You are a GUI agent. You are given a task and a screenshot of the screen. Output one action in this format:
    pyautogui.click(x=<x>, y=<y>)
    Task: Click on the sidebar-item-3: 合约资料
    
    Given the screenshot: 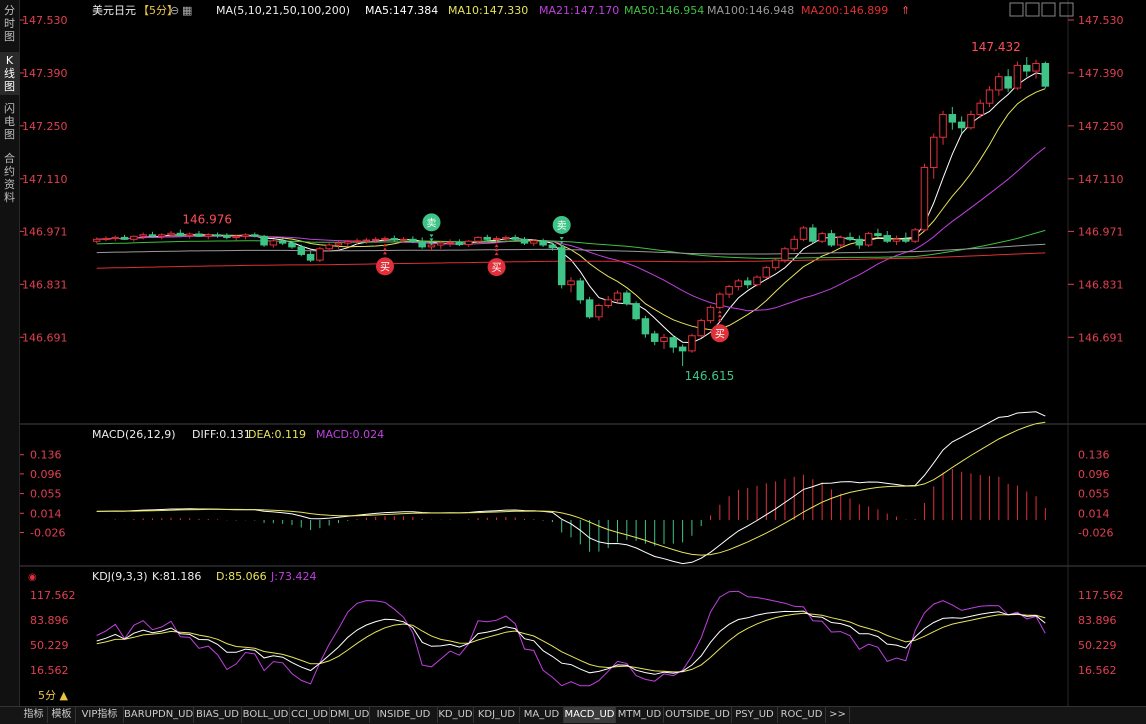 What is the action you would take?
    pyautogui.click(x=9, y=178)
    